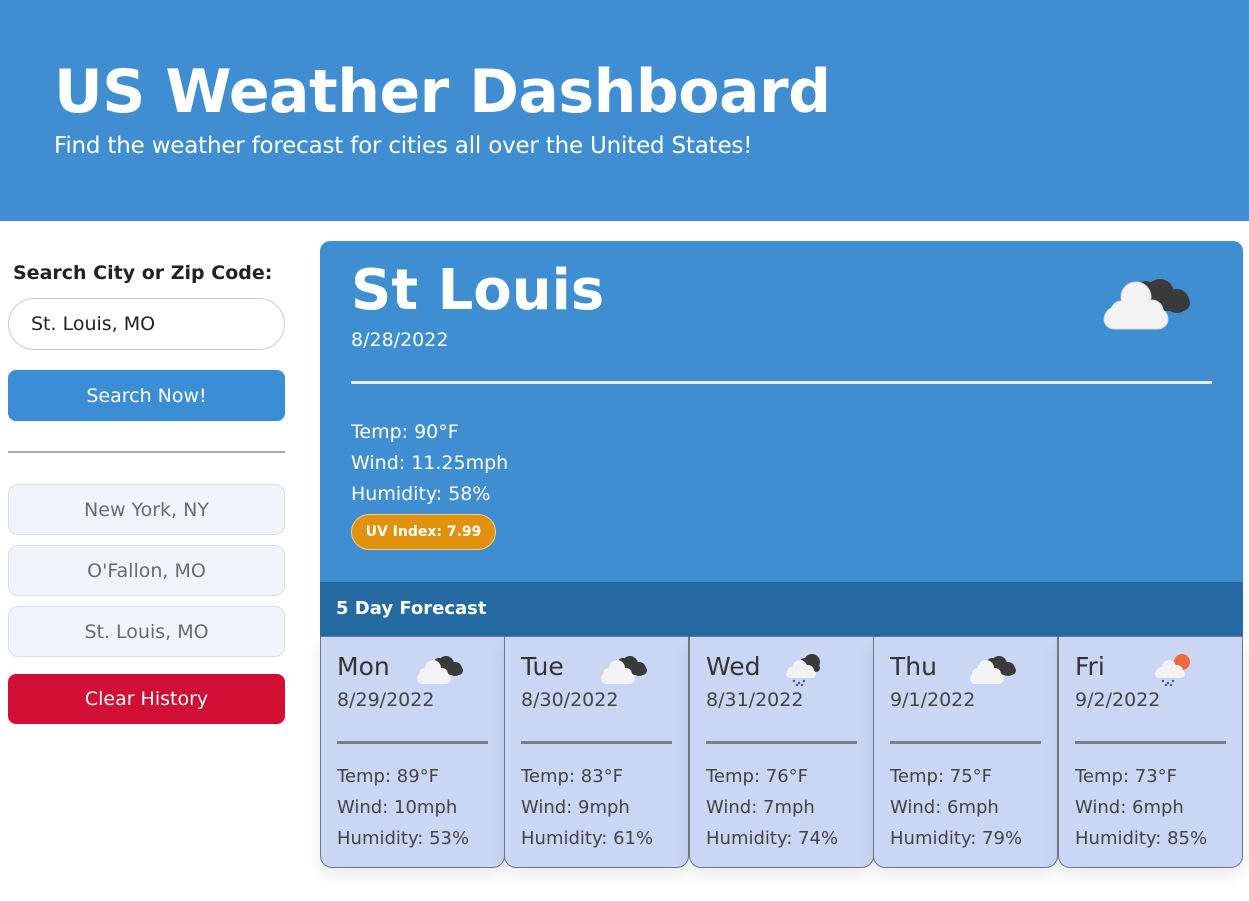 The height and width of the screenshot is (901, 1249). I want to click on history-item-st-louis: St. Louis, MO, so click(146, 631).